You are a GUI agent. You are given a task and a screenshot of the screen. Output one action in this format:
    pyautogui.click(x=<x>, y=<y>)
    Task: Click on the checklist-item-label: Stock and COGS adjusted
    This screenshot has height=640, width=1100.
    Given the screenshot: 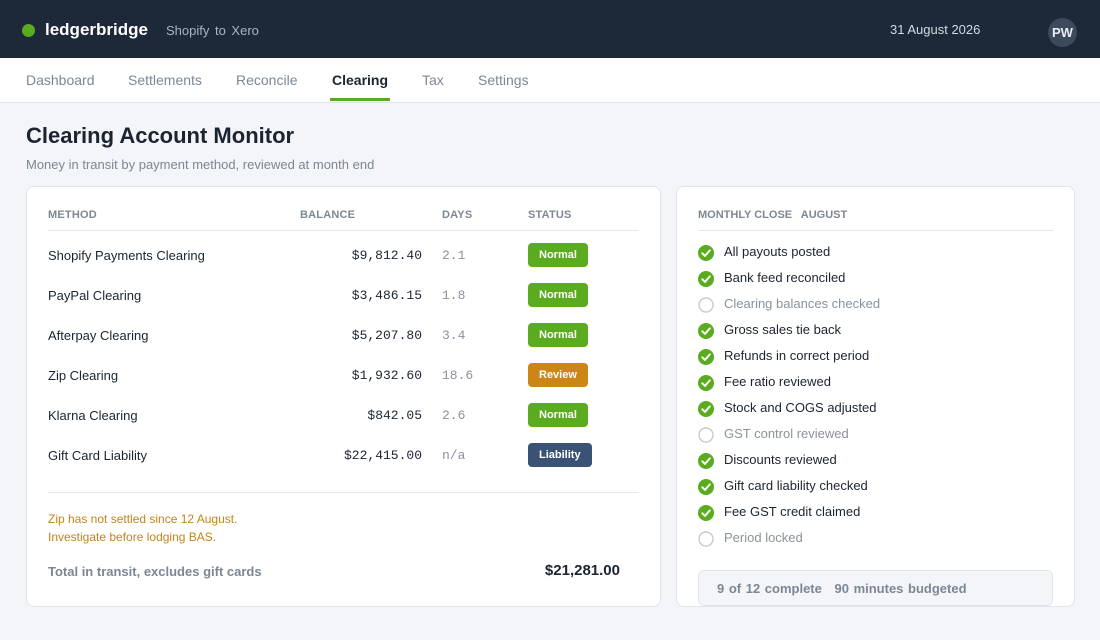 What is the action you would take?
    pyautogui.click(x=800, y=407)
    